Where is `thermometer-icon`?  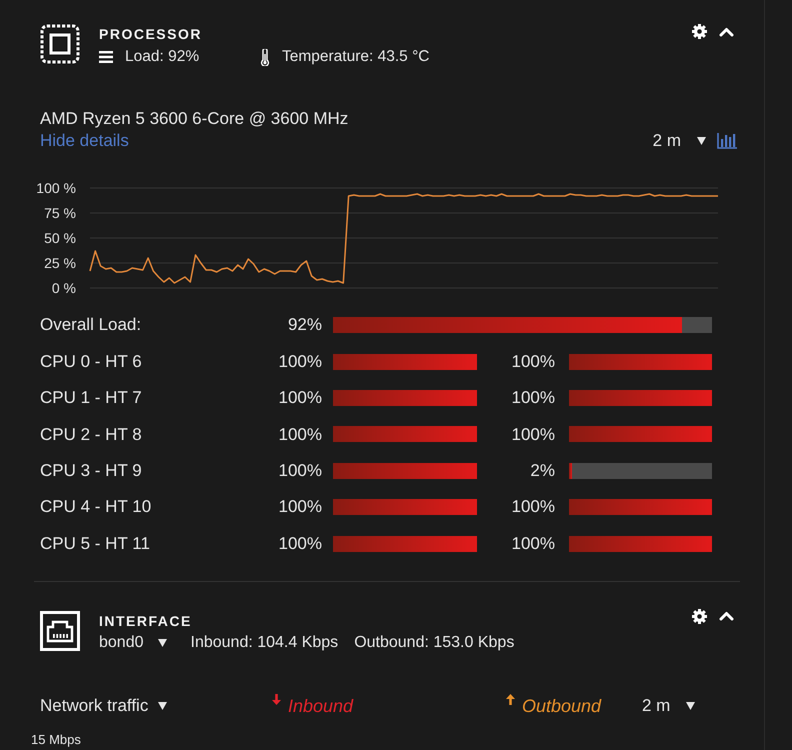 thermometer-icon is located at coordinates (265, 57).